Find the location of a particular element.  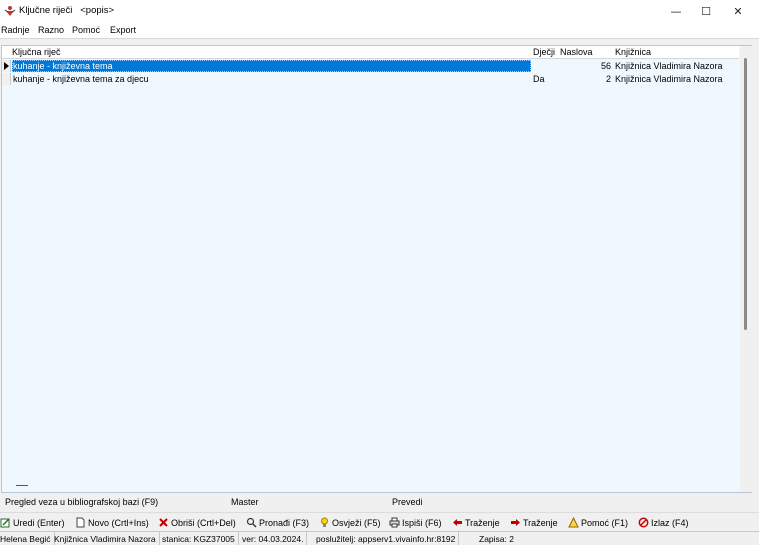

delete-button: Obriši (Crtl+Del) is located at coordinates (197, 522).